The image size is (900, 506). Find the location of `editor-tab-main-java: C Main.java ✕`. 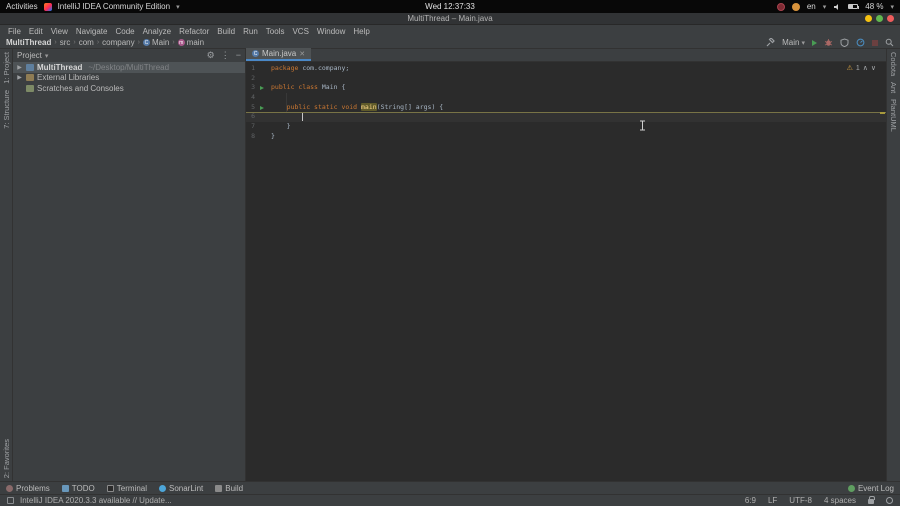

editor-tab-main-java: C Main.java ✕ is located at coordinates (279, 54).